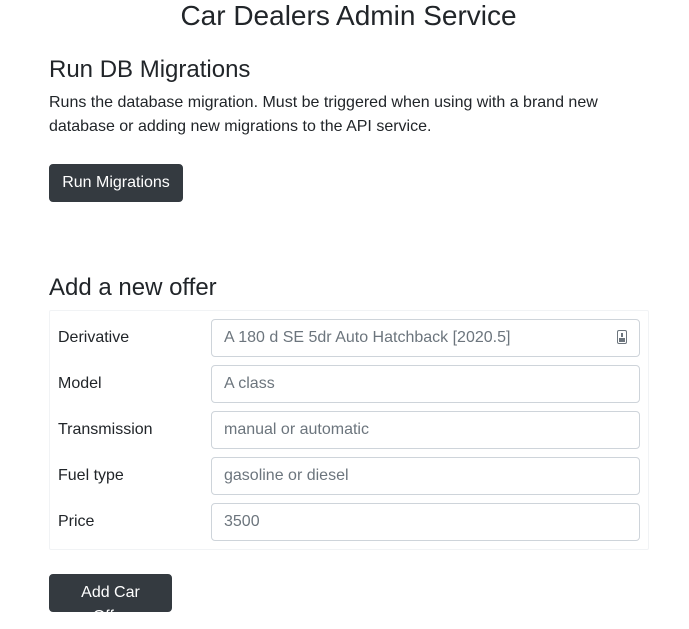  I want to click on form-row-fuel-type: Fuel type, so click(349, 476).